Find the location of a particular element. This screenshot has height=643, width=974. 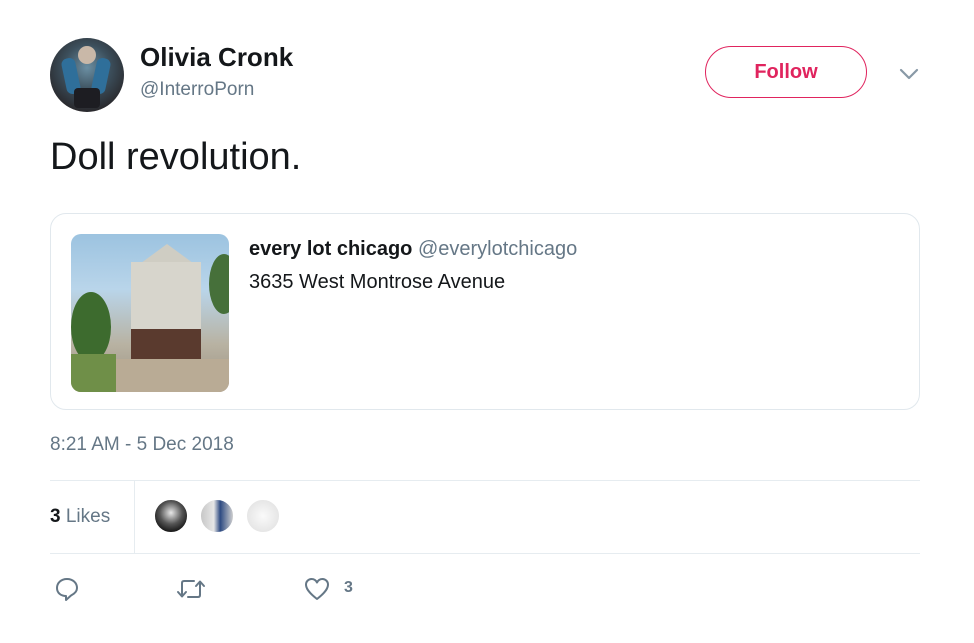

tweet-text: Doll revolution. is located at coordinates (176, 157).